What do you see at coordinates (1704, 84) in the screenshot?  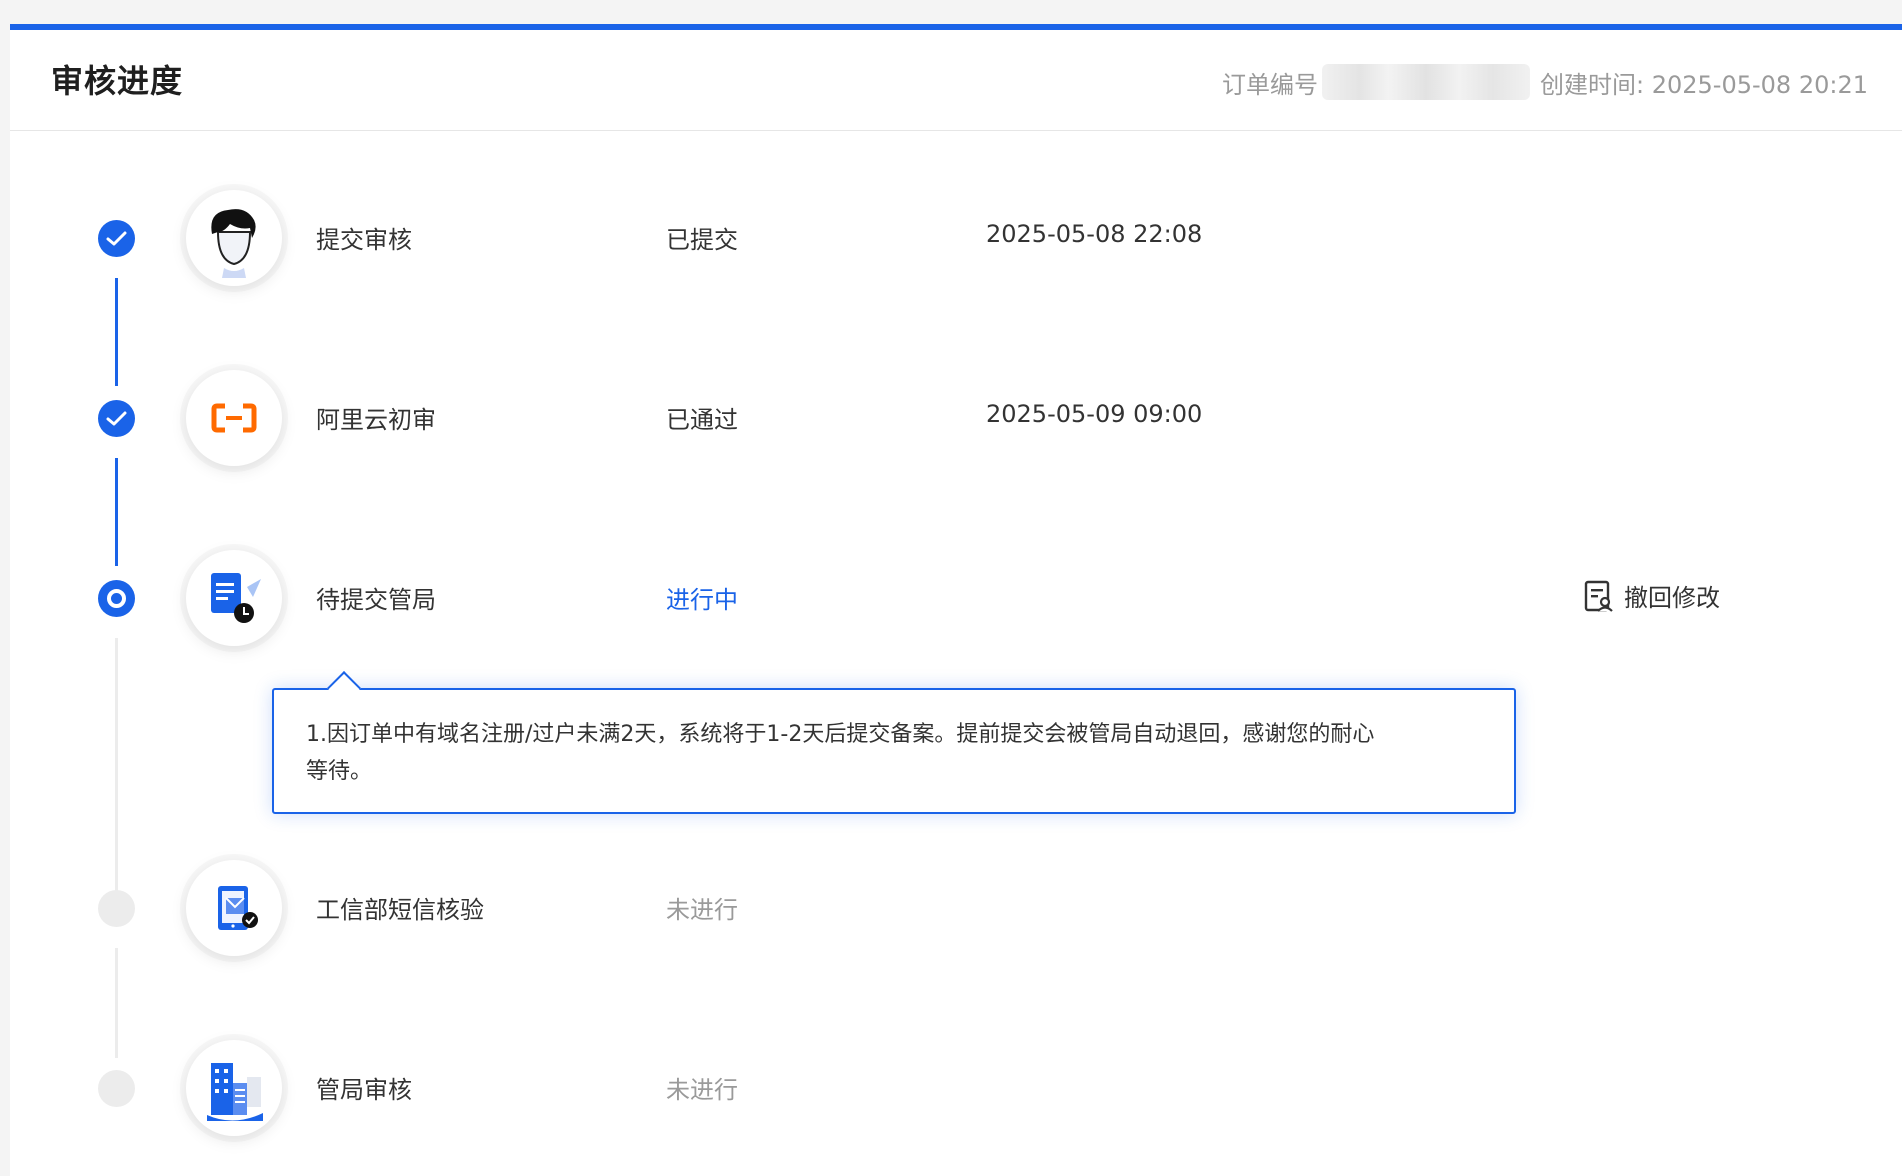 I see `created-time: 创建时间: 2025-05-08 20:21` at bounding box center [1704, 84].